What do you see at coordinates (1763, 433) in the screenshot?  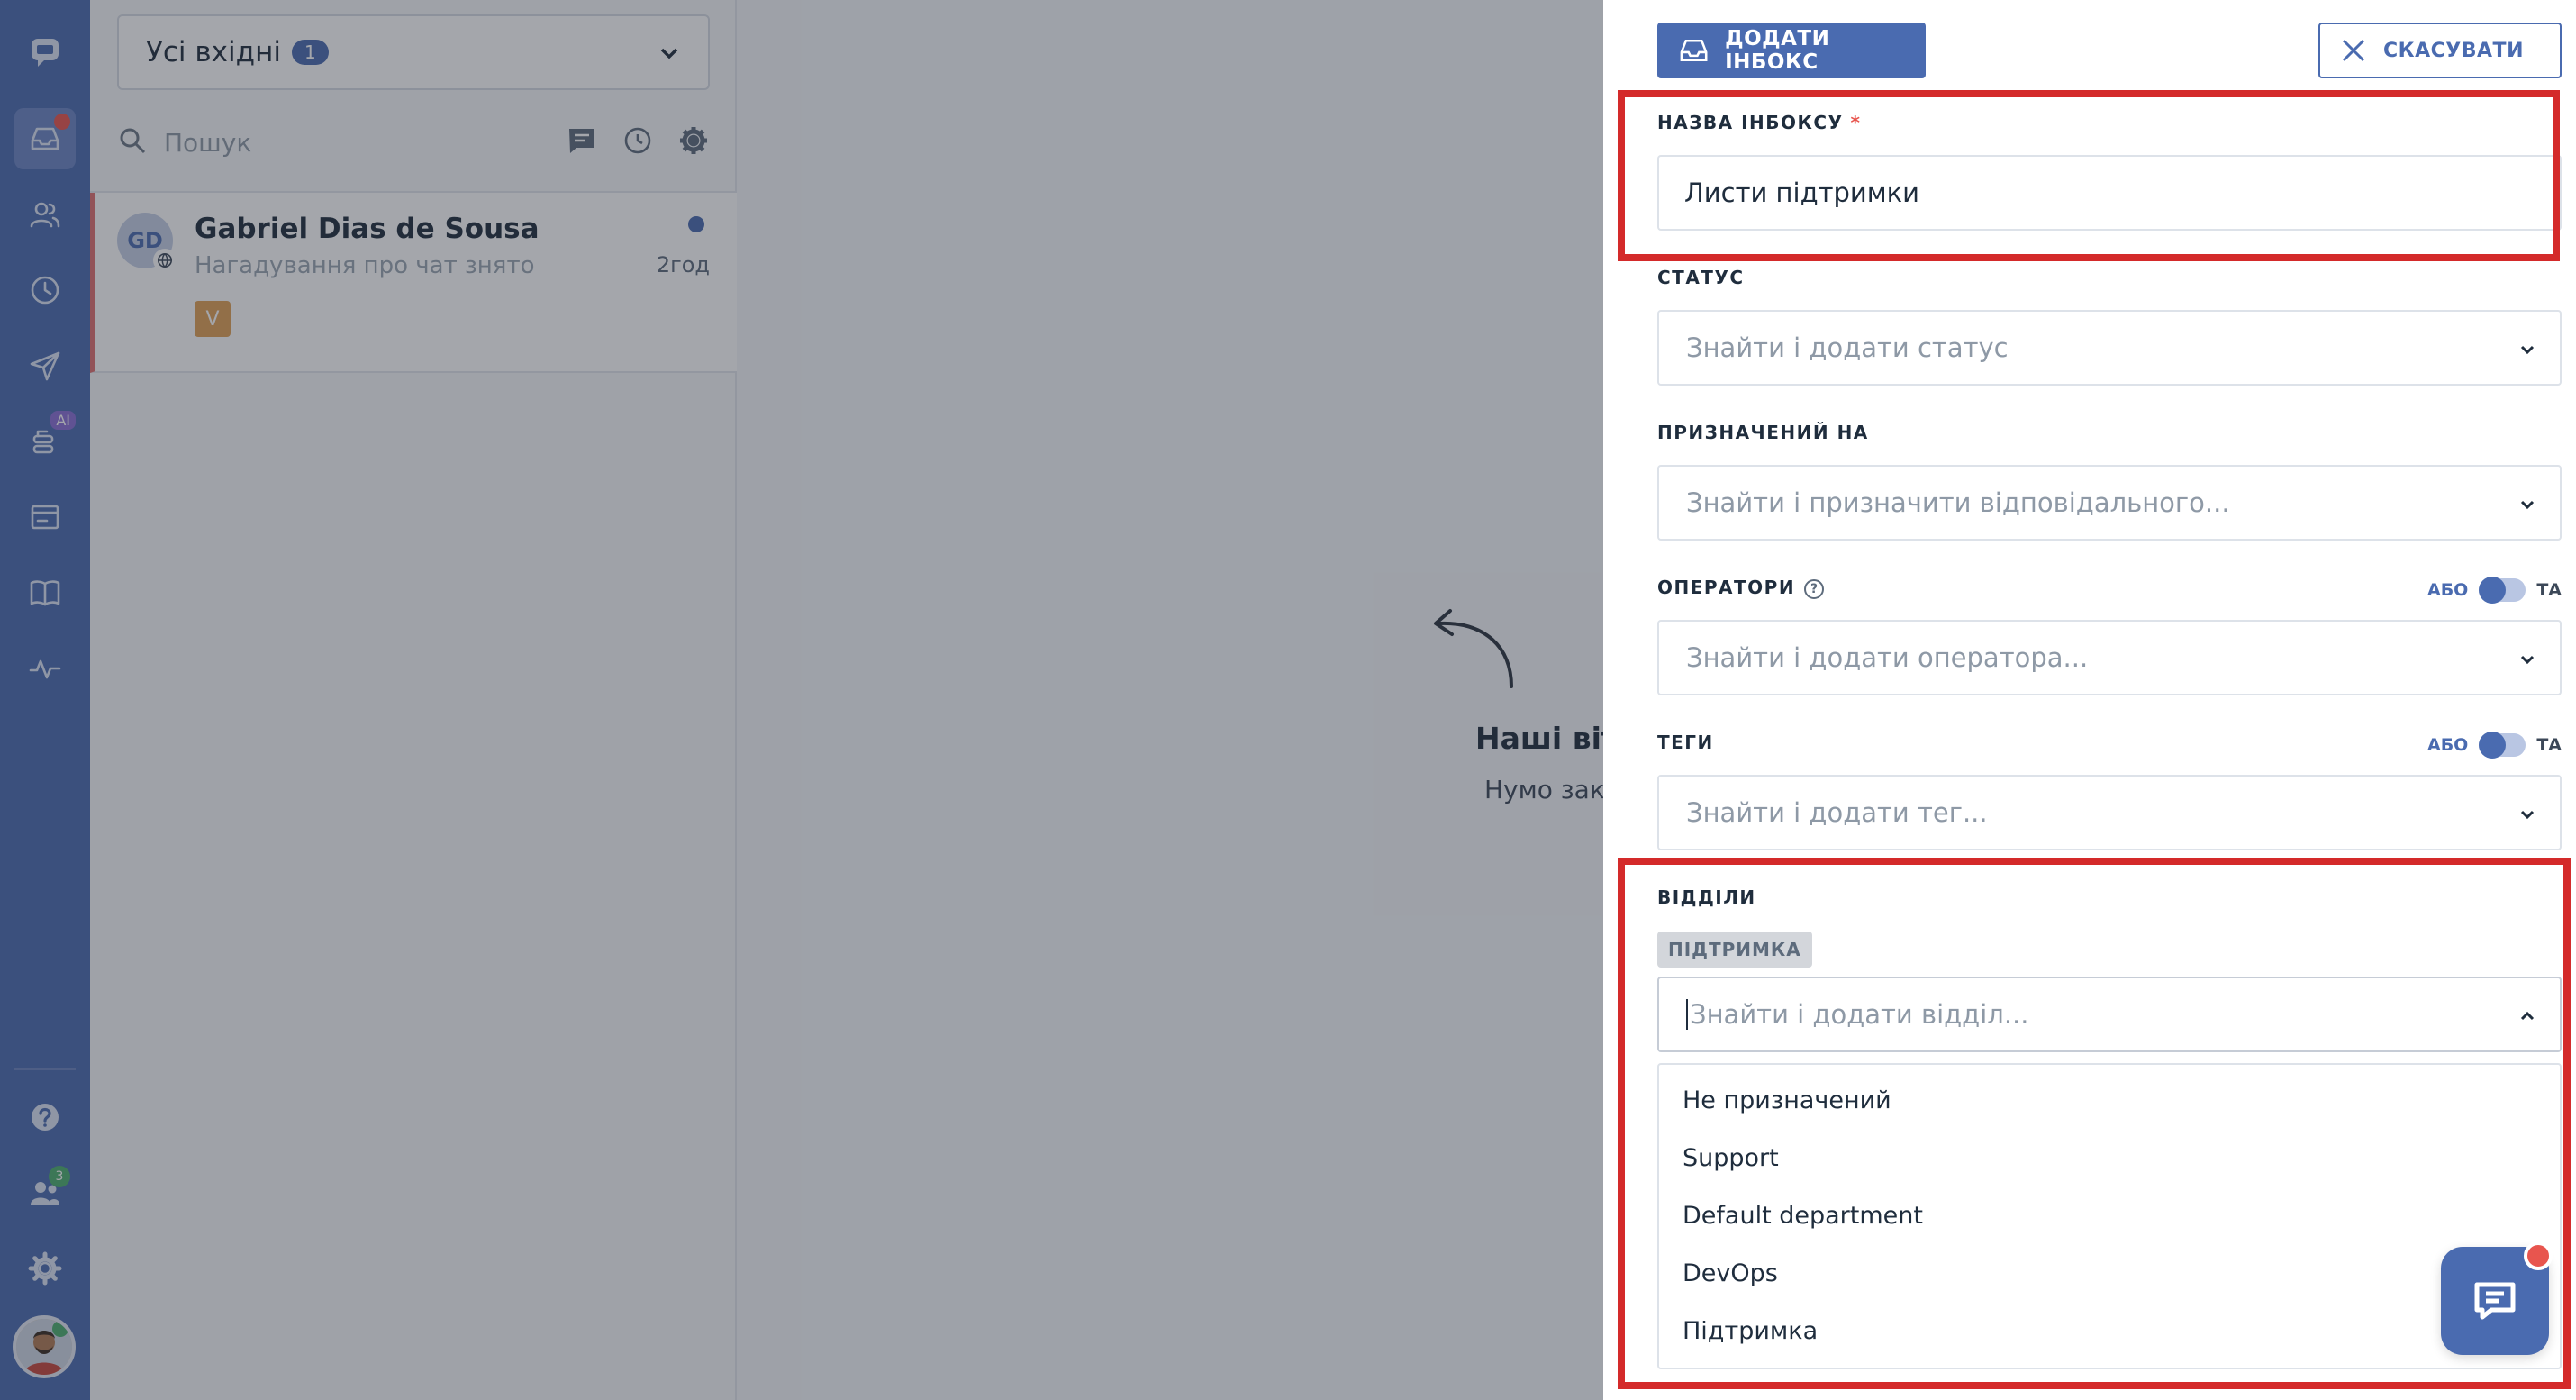 I see `assignee-label: ПРИЗНАЧЕНИЙ НА` at bounding box center [1763, 433].